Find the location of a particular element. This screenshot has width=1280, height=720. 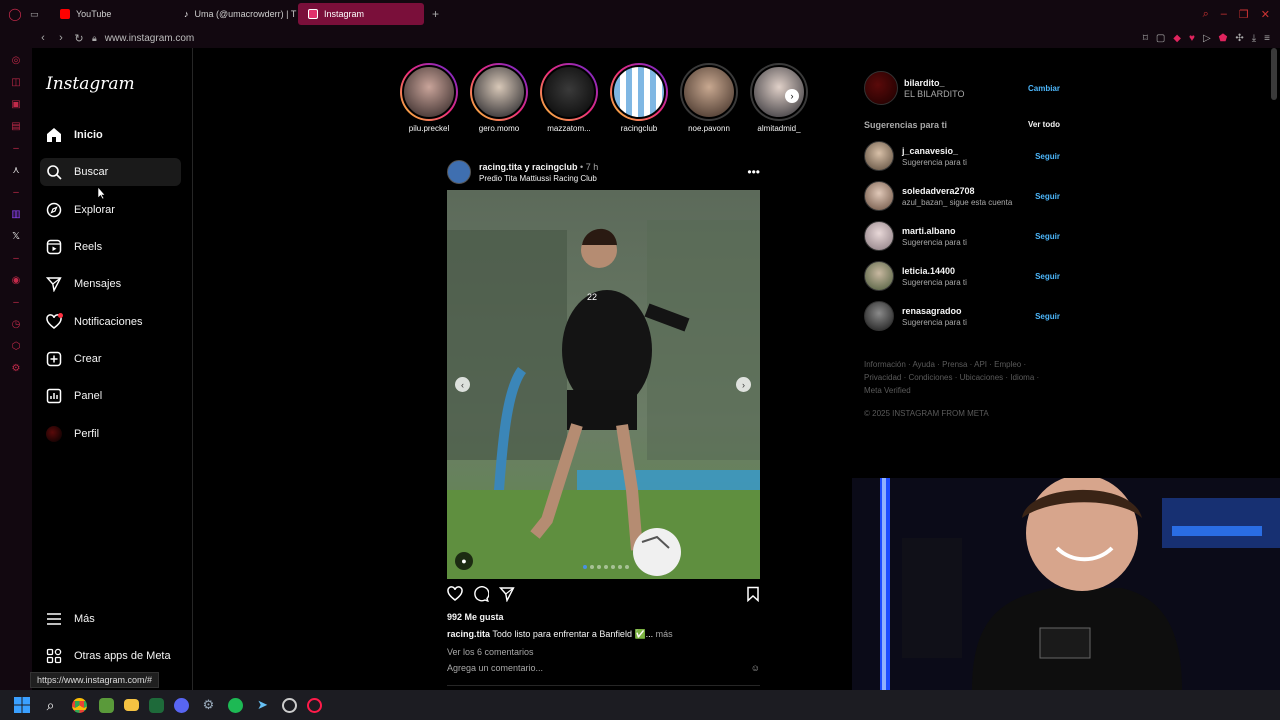

comment-icon is located at coordinates (481, 596).